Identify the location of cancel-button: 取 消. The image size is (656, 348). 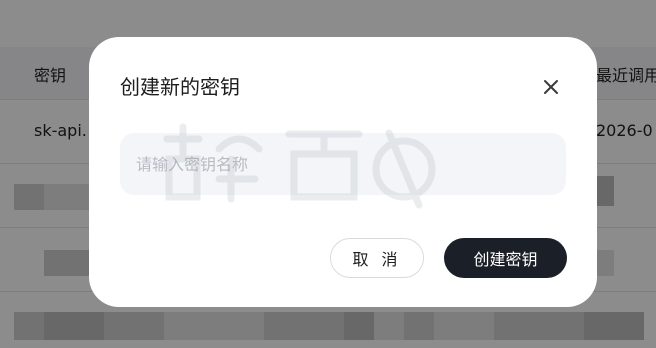
(377, 258).